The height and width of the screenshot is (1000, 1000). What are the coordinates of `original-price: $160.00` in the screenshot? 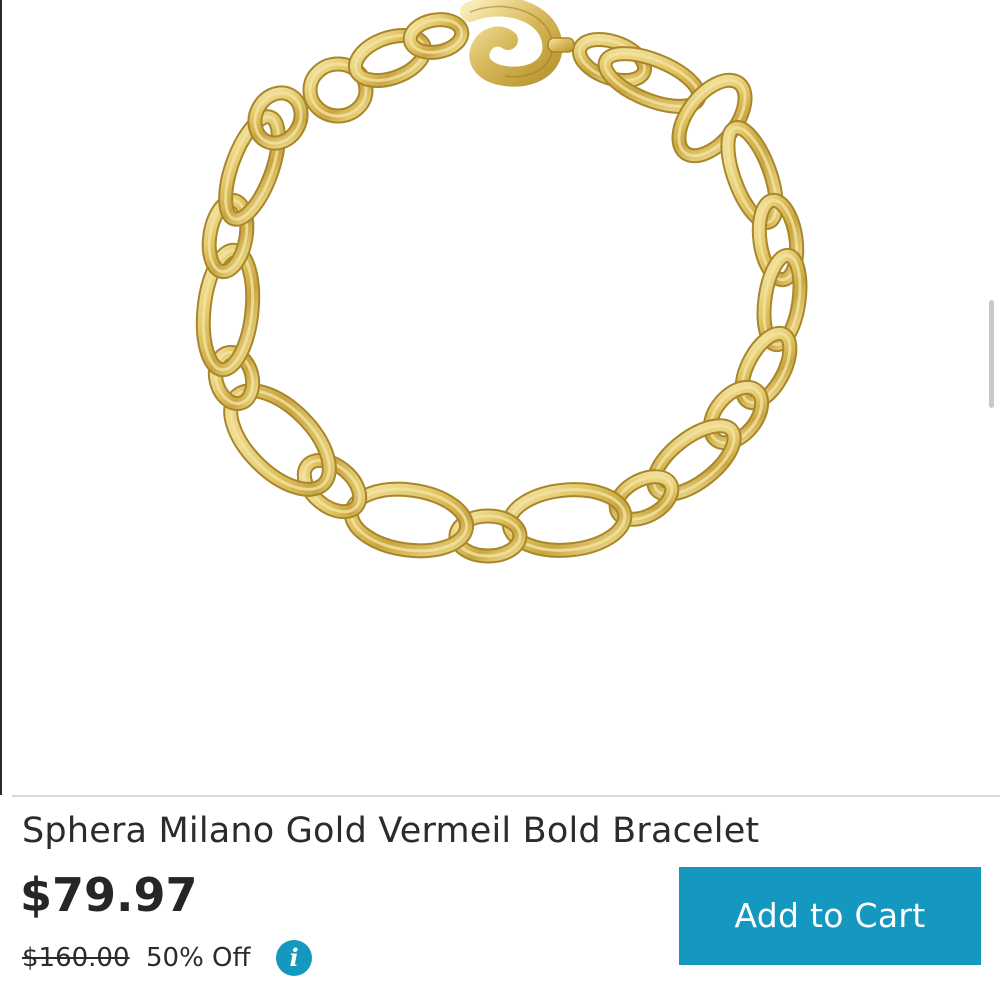 It's located at (76, 958).